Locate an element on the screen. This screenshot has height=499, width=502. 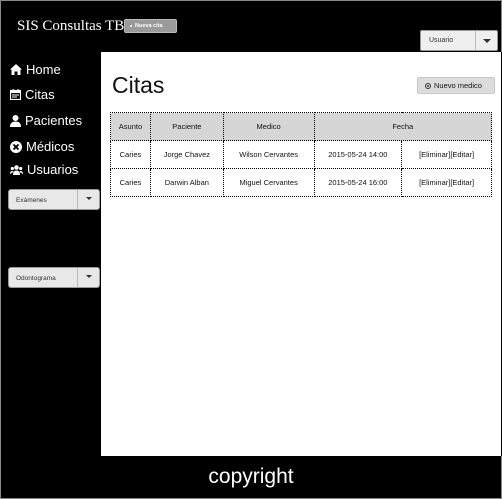
nuevo-medico-label: Nuevo medico is located at coordinates (458, 85).